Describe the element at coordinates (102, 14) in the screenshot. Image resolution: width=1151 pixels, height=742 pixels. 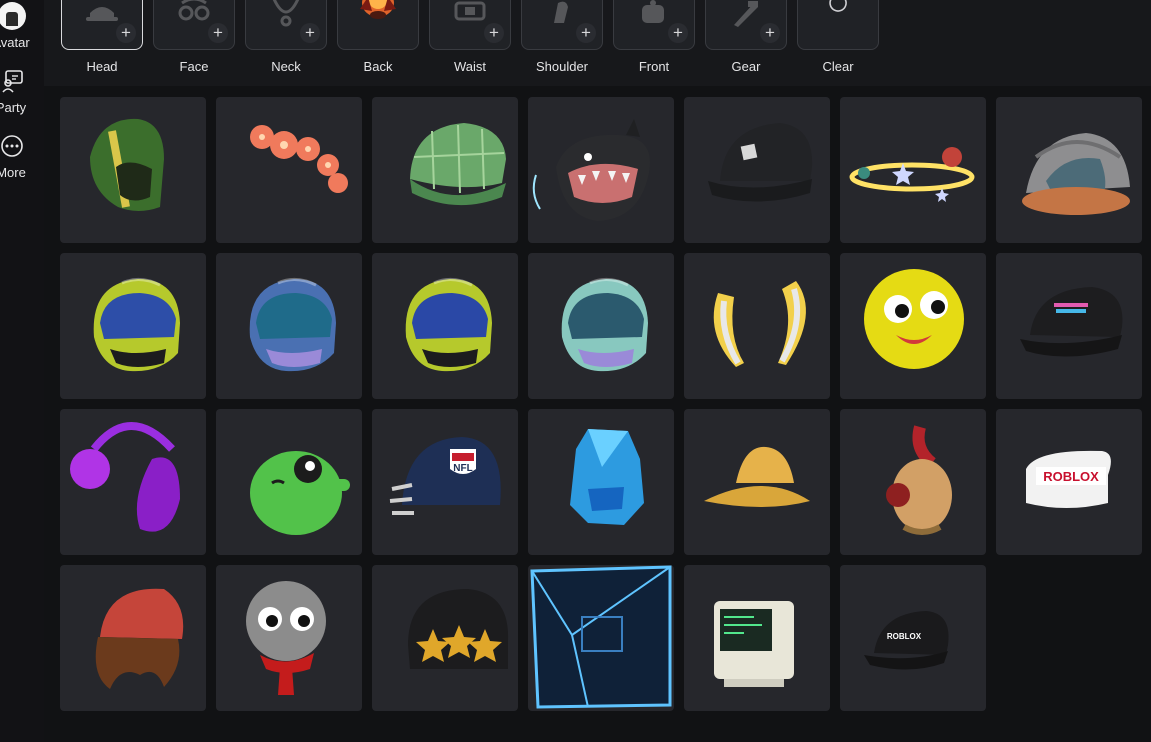
I see `hat-icon` at that location.